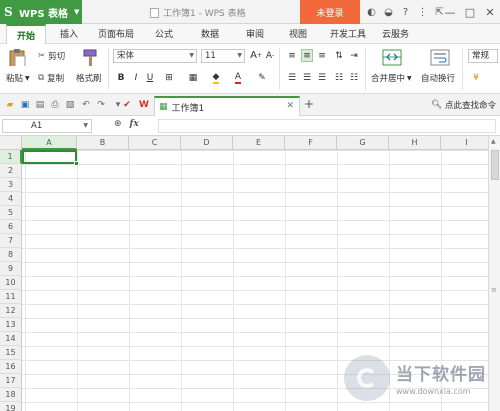 The width and height of the screenshot is (500, 411). I want to click on app-menu-button: S WPS 表格 ▼, so click(41, 12).